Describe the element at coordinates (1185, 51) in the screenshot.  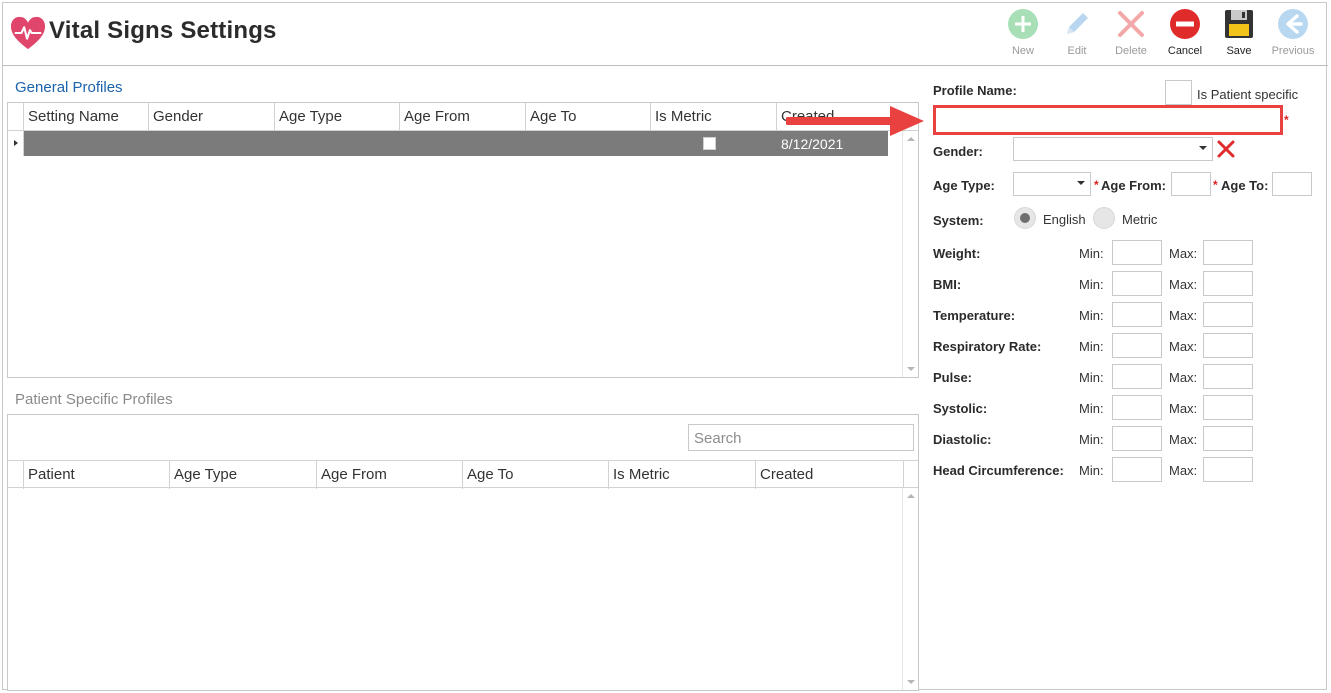
I see `cancel-label: Cancel` at that location.